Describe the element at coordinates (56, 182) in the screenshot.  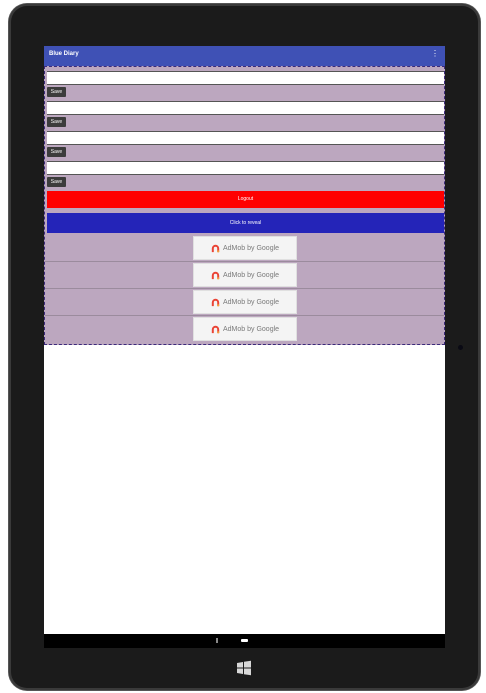
I see `save-button-4: Save` at that location.